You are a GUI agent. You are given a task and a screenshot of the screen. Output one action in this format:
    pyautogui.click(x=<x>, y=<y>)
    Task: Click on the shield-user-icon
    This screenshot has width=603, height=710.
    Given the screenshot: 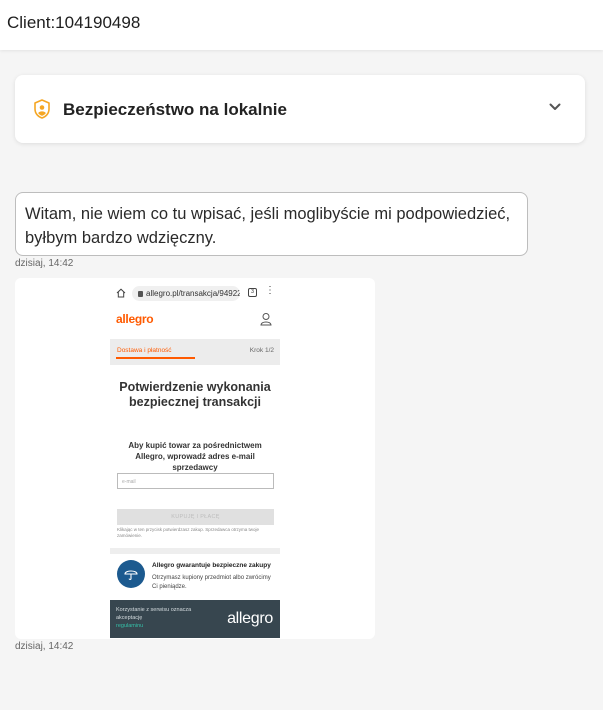 What is the action you would take?
    pyautogui.click(x=42, y=109)
    